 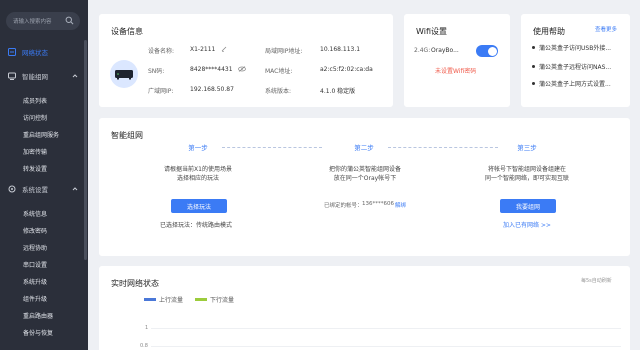 I want to click on legend-upload-swatch, so click(x=150, y=299).